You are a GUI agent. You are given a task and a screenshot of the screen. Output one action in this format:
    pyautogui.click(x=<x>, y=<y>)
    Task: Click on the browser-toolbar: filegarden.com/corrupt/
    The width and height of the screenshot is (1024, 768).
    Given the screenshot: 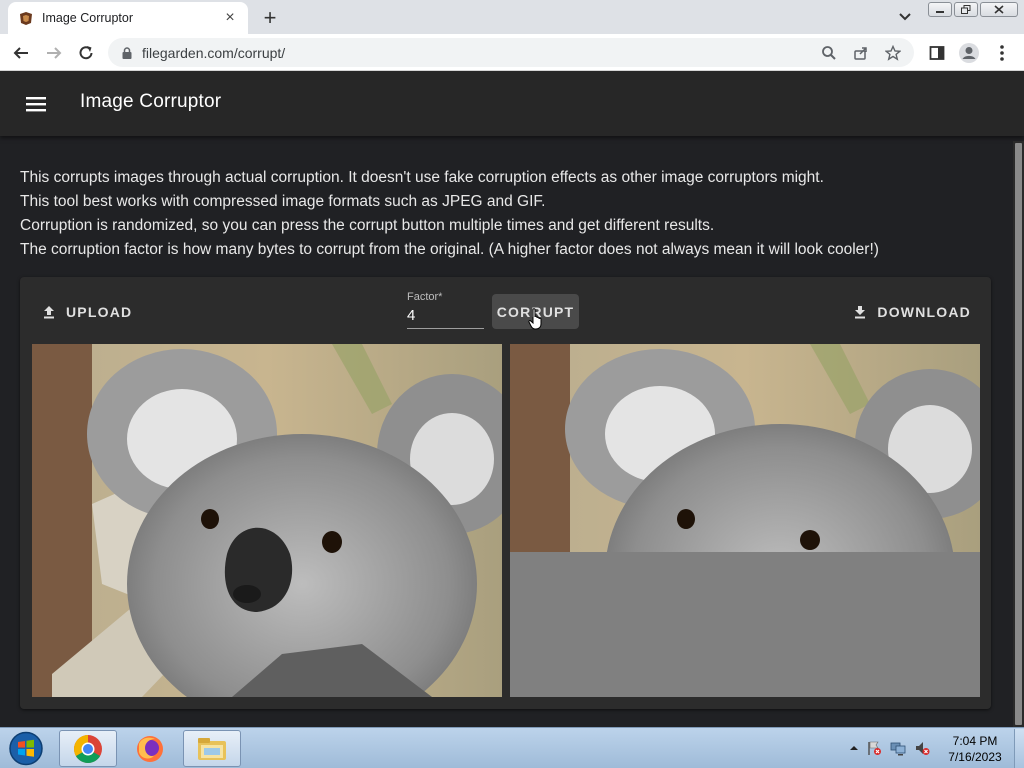 What is the action you would take?
    pyautogui.click(x=512, y=52)
    